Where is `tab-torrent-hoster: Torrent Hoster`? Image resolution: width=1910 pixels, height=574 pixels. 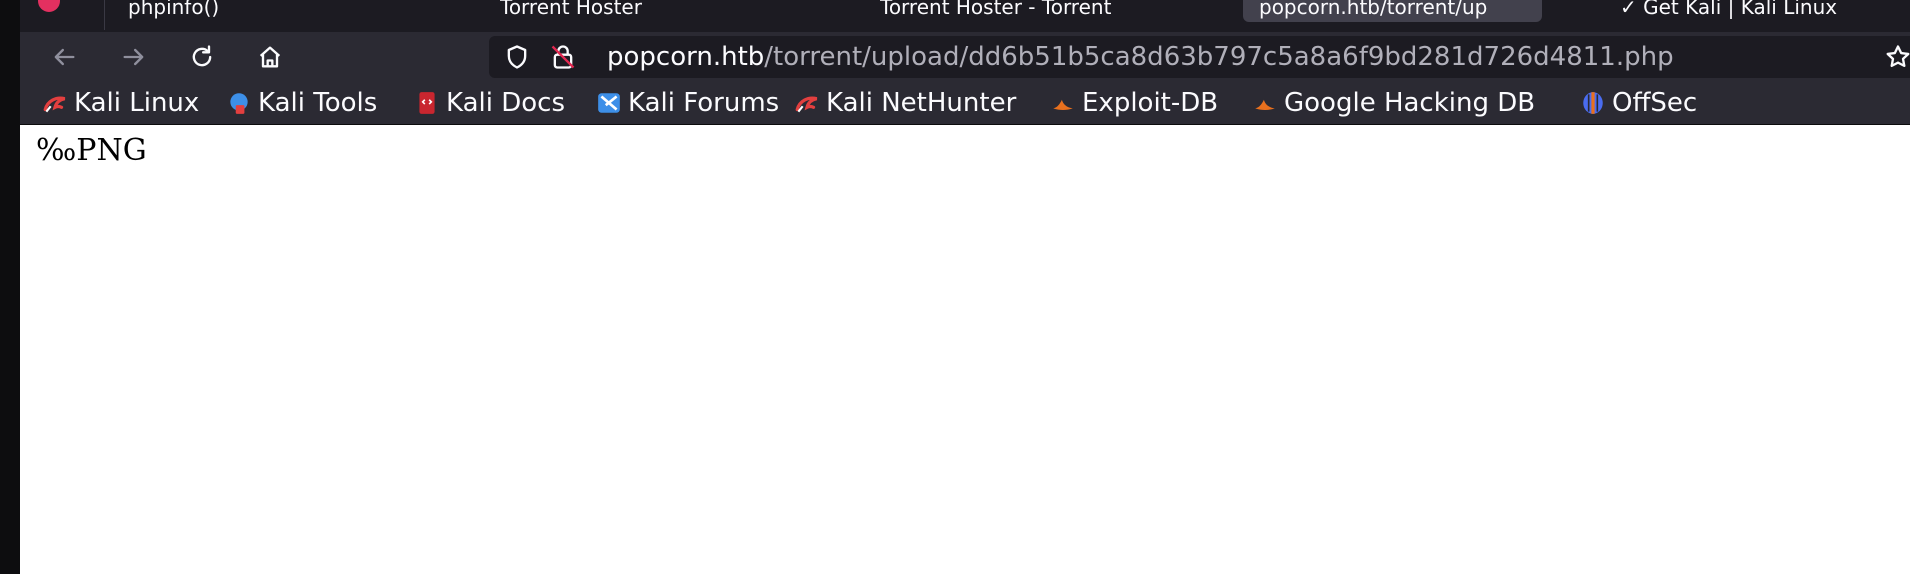
tab-torrent-hoster: Torrent Hoster is located at coordinates (615, 11).